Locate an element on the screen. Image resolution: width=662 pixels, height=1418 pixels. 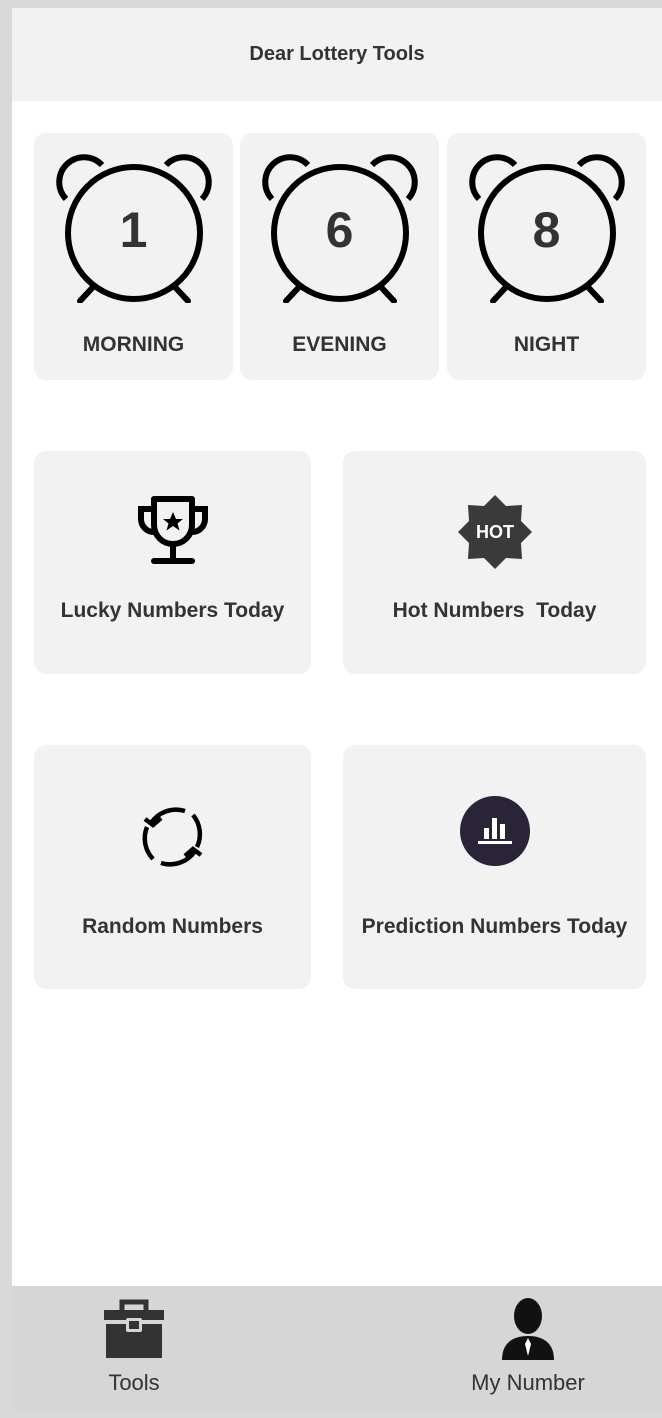
user-icon is located at coordinates (528, 1329).